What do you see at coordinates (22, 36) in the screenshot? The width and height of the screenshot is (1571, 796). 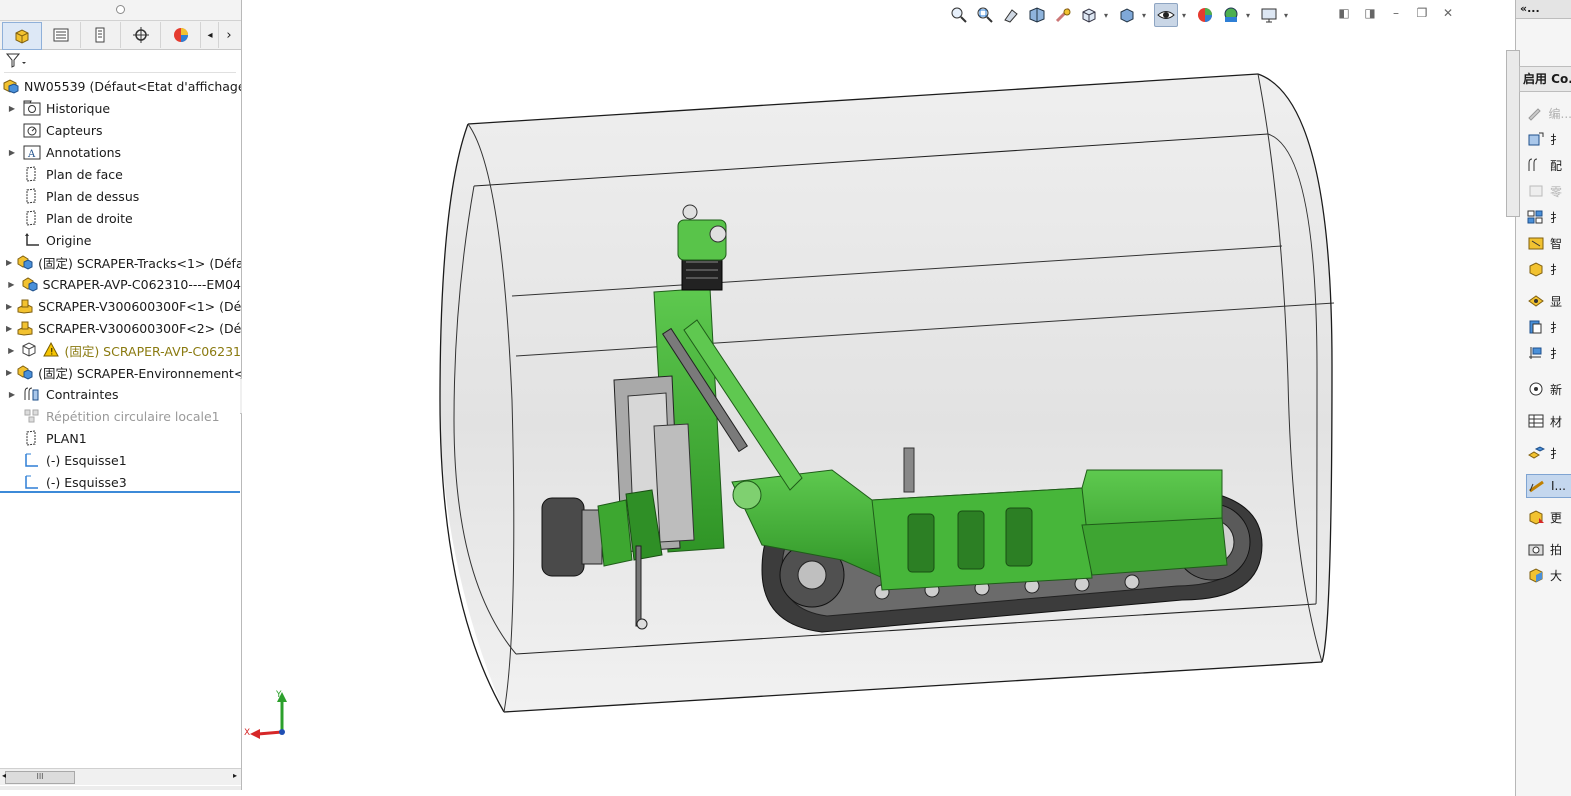 I see `tab-feature-tree` at bounding box center [22, 36].